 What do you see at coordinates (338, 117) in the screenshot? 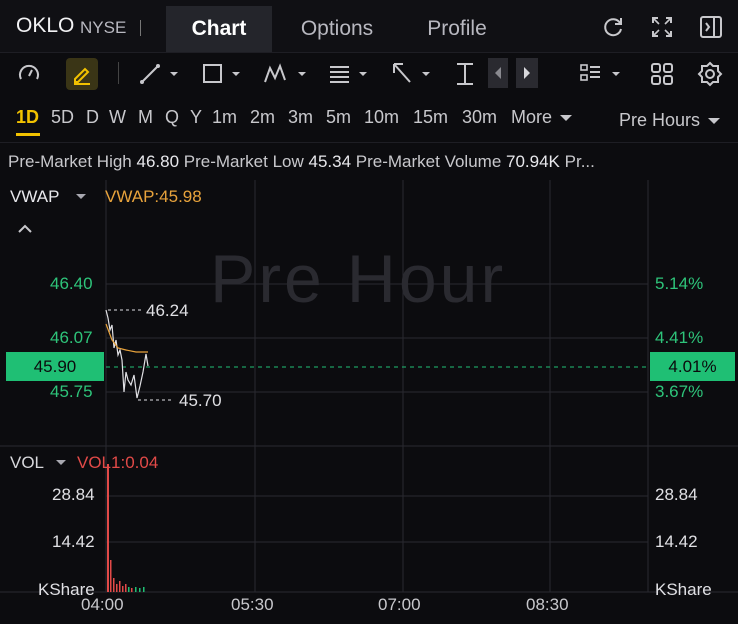
I see `period-5m: 5m` at bounding box center [338, 117].